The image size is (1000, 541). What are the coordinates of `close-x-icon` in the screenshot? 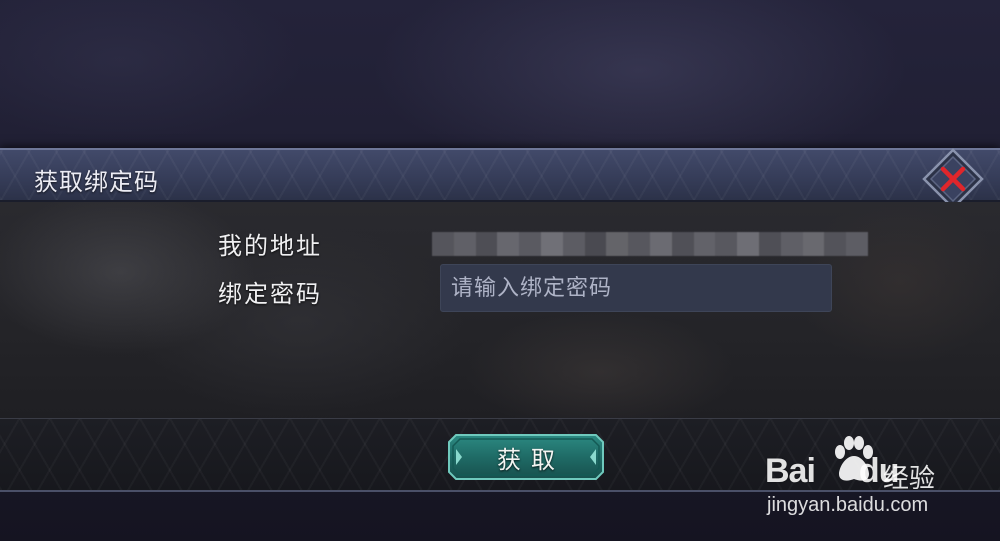 It's located at (953, 179).